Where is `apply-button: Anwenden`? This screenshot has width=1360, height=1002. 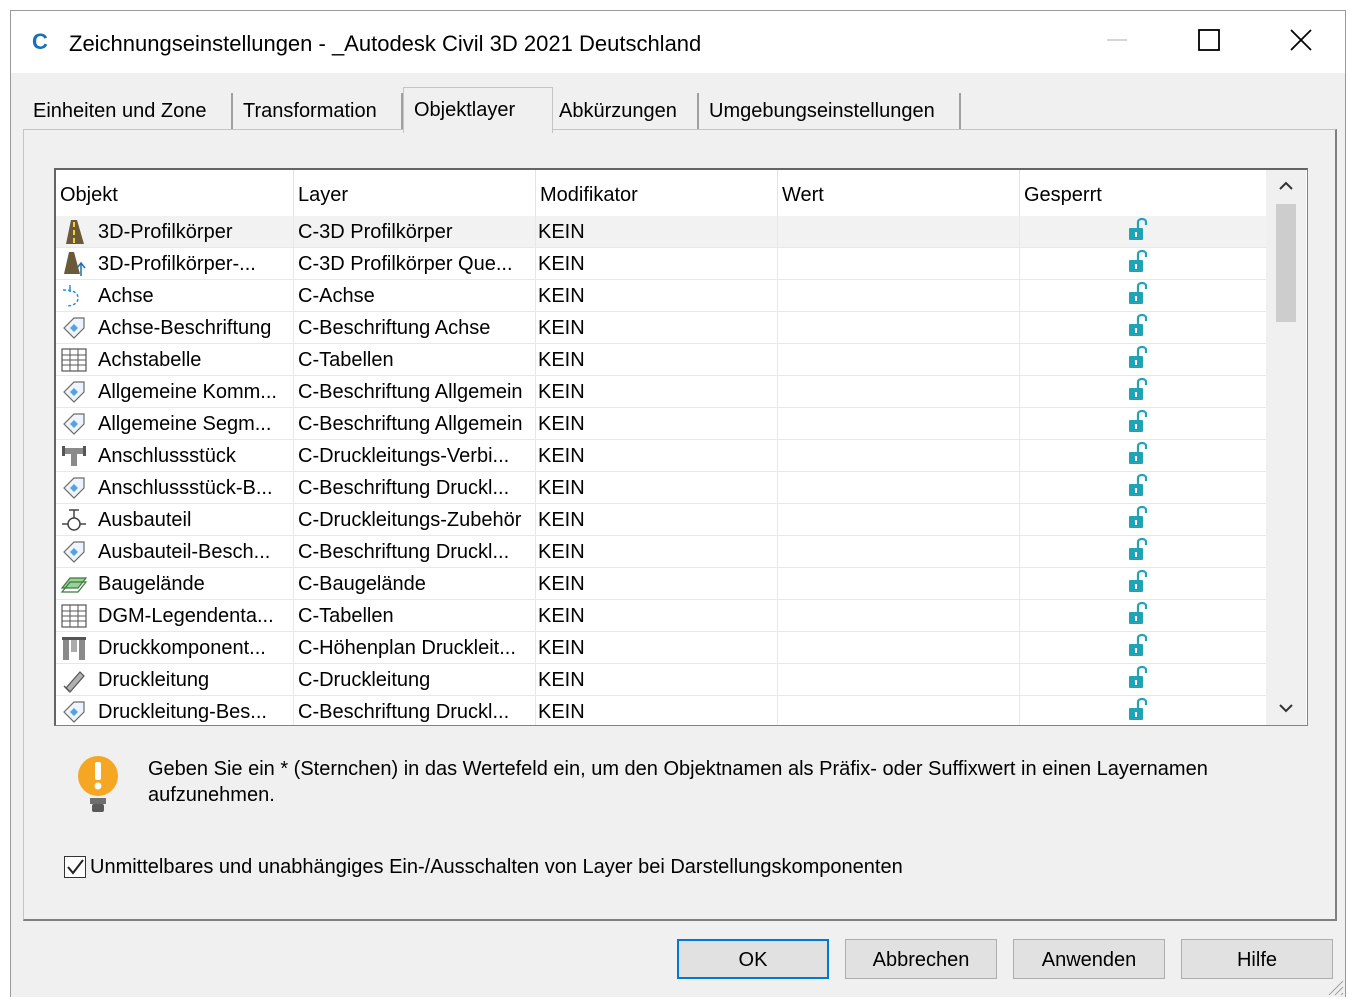
apply-button: Anwenden is located at coordinates (1089, 959).